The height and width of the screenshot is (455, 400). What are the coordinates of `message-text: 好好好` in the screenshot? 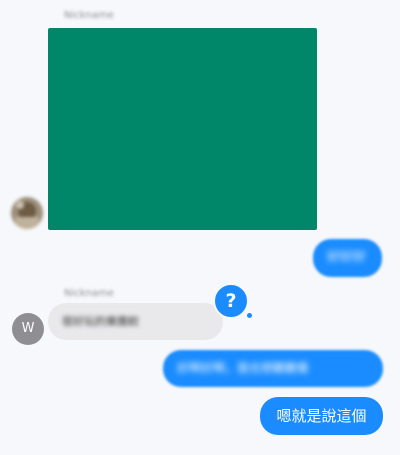 It's located at (347, 257).